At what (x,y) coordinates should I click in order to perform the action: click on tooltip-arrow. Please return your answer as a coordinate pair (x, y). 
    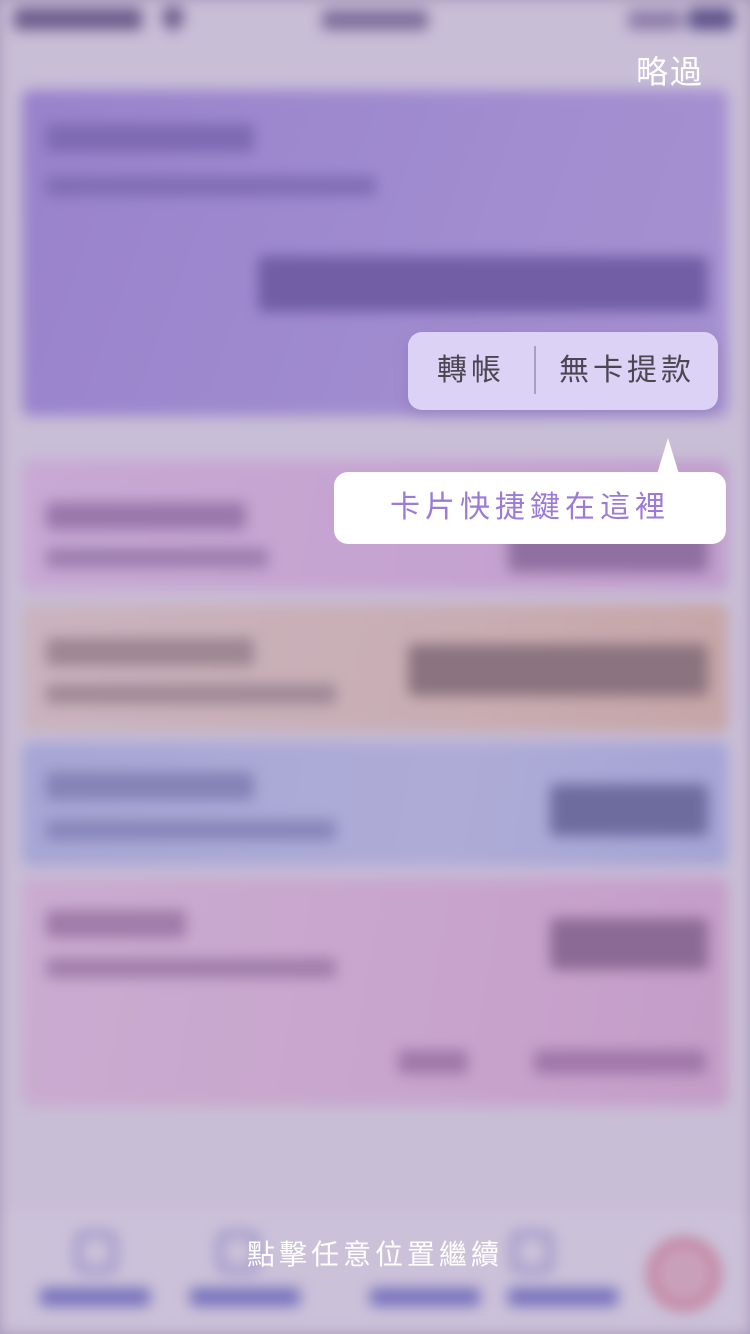
    Looking at the image, I should click on (668, 456).